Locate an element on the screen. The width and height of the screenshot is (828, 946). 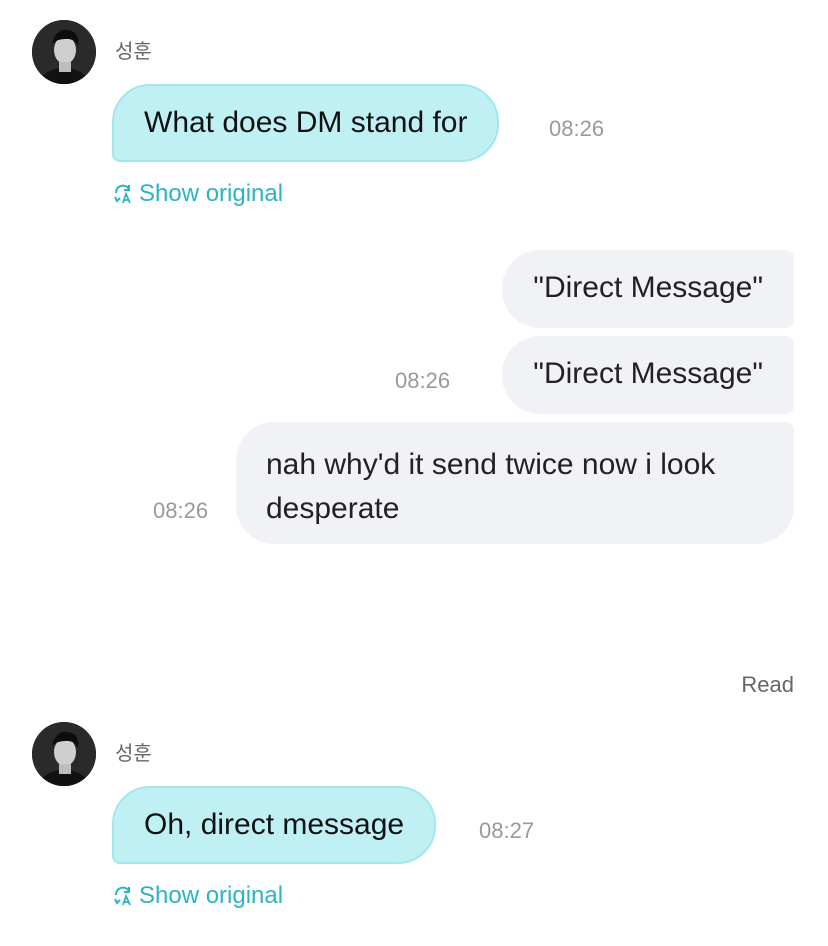
message-text: What does DM stand for is located at coordinates (306, 122).